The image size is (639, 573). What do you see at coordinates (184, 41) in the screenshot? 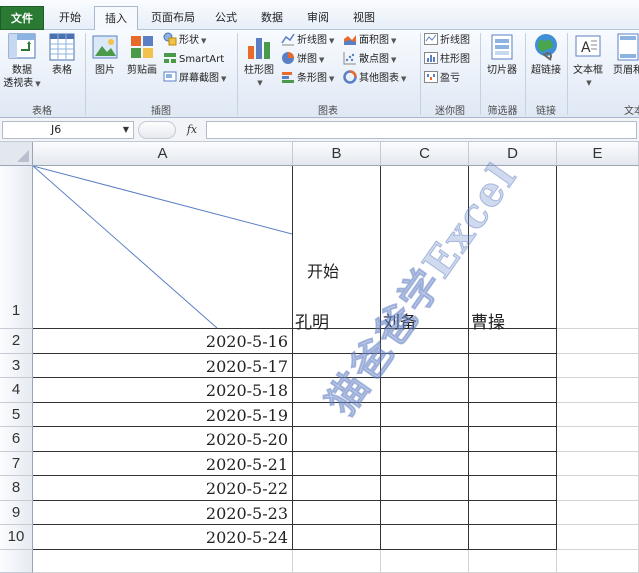
I see `shapes-button: 形状 ▼` at bounding box center [184, 41].